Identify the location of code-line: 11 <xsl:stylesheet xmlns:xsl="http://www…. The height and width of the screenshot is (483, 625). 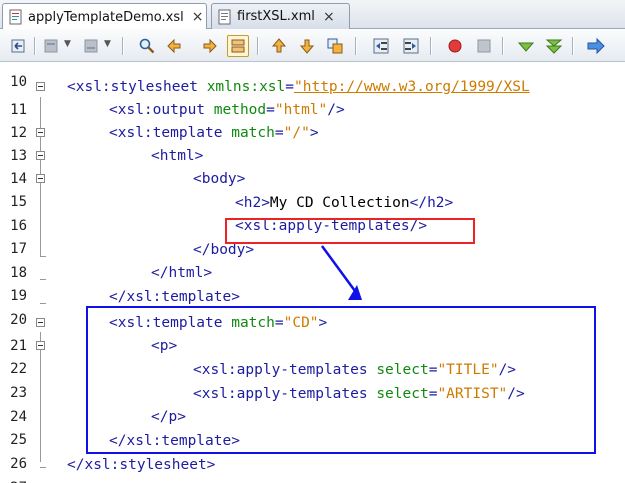
(312, 97).